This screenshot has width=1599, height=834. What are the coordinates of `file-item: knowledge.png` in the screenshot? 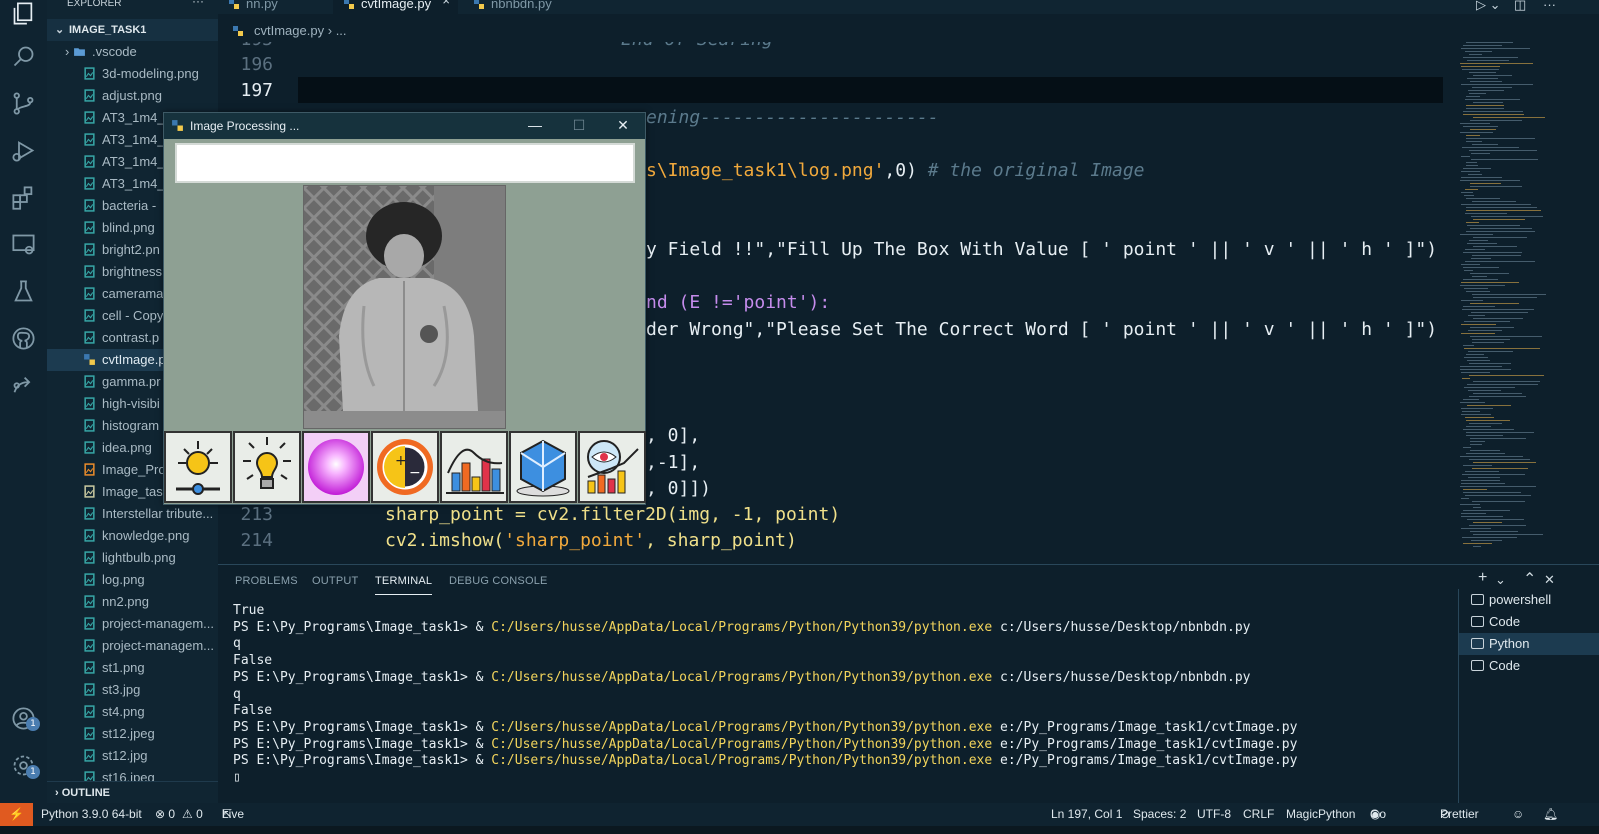 It's located at (132, 536).